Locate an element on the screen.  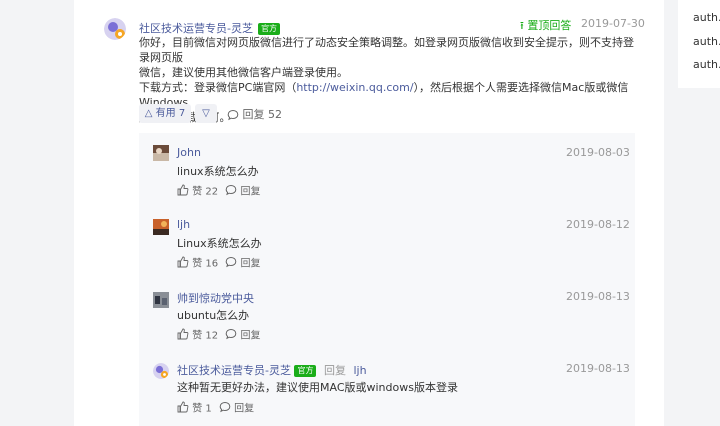
triangle-down-icon: ▽ is located at coordinates (206, 113).